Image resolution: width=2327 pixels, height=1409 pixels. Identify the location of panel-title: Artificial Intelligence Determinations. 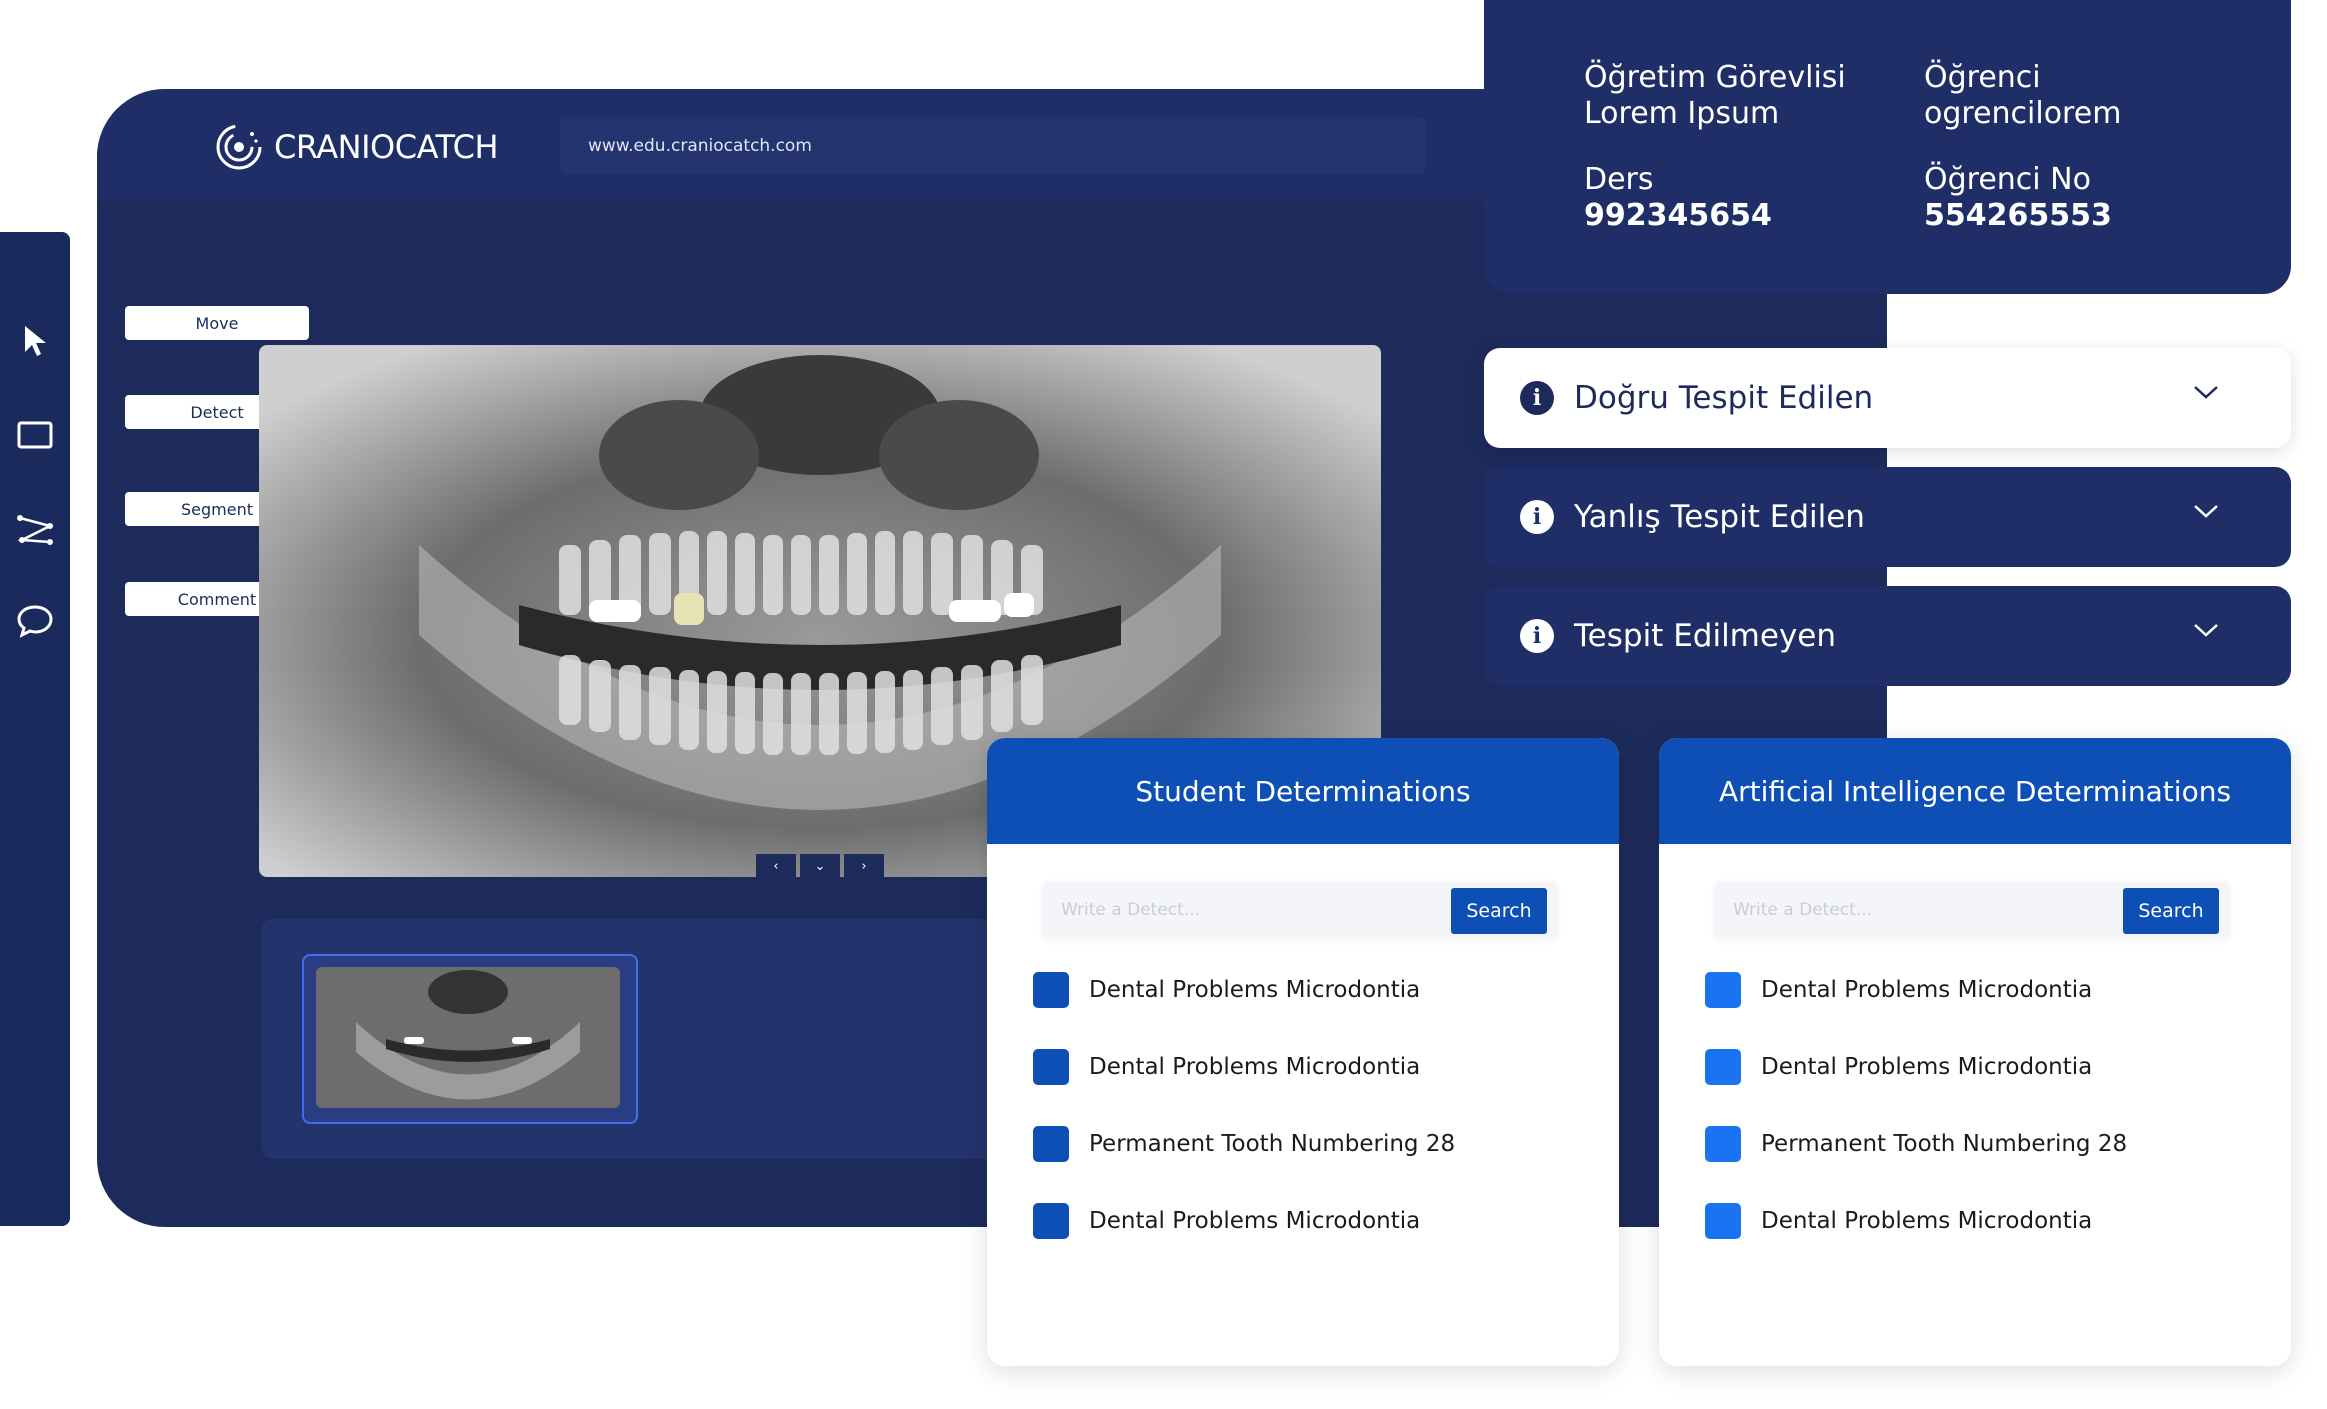
(1975, 791).